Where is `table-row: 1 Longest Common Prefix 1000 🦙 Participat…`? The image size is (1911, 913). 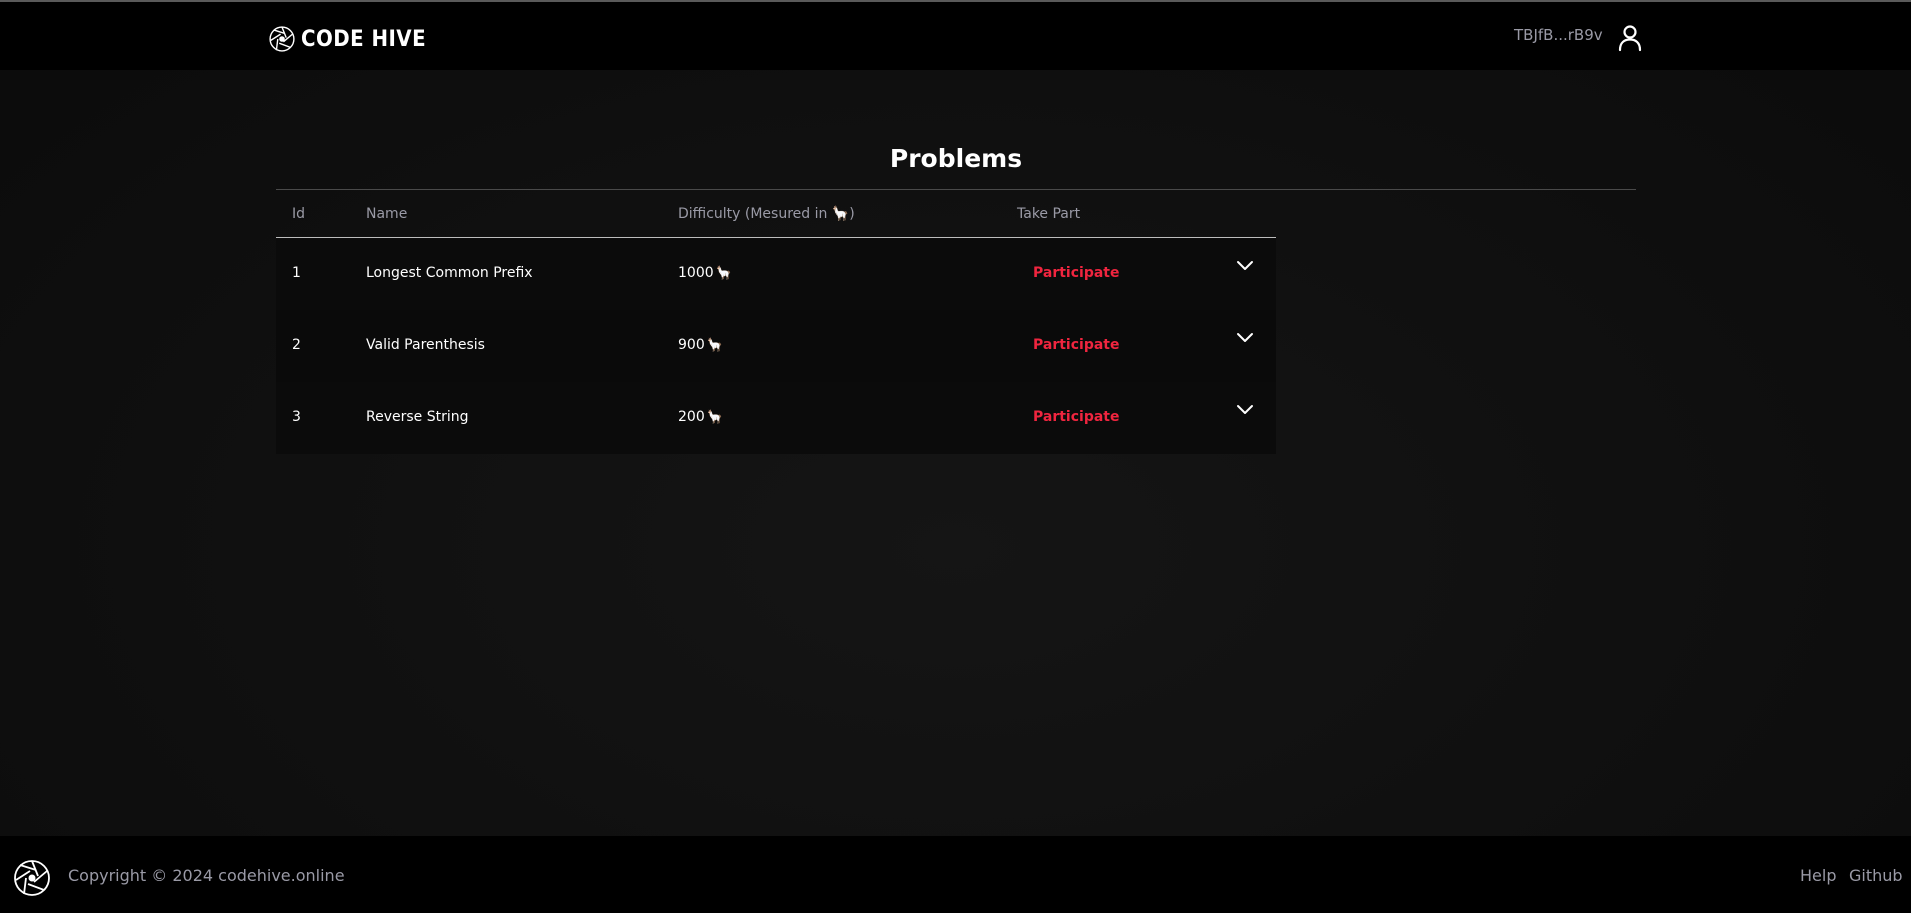
table-row: 1 Longest Common Prefix 1000 🦙 Participat… is located at coordinates (776, 274).